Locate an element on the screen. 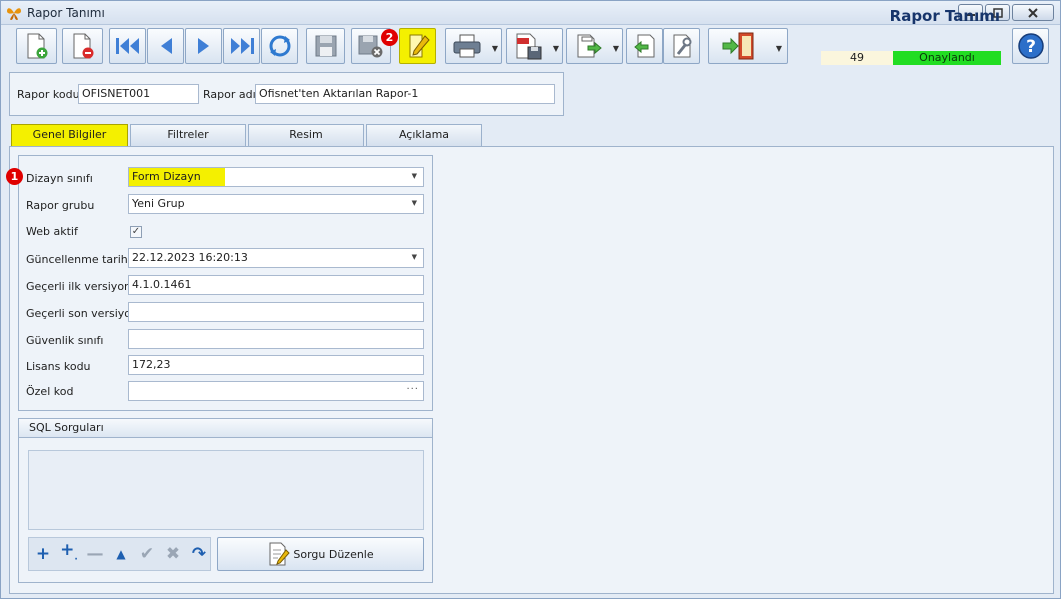  rapor-grubu-label: Rapor grubu is located at coordinates (60, 205).